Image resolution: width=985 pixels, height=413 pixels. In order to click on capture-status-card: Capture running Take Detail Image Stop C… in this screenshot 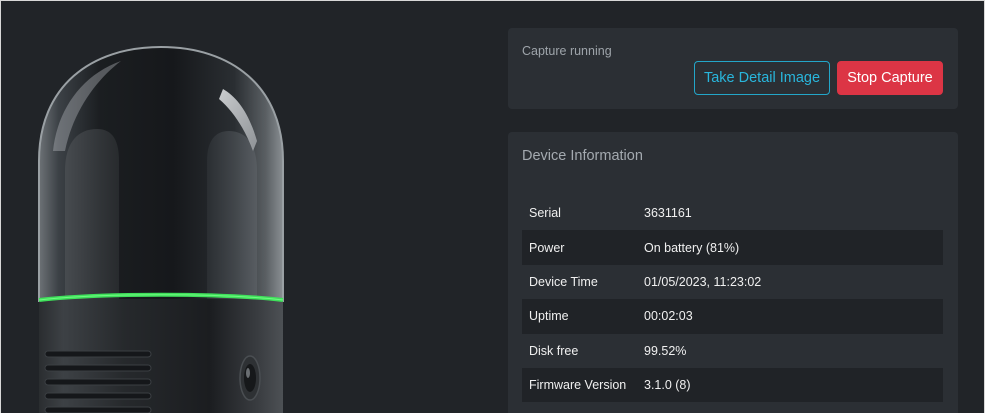, I will do `click(733, 68)`.